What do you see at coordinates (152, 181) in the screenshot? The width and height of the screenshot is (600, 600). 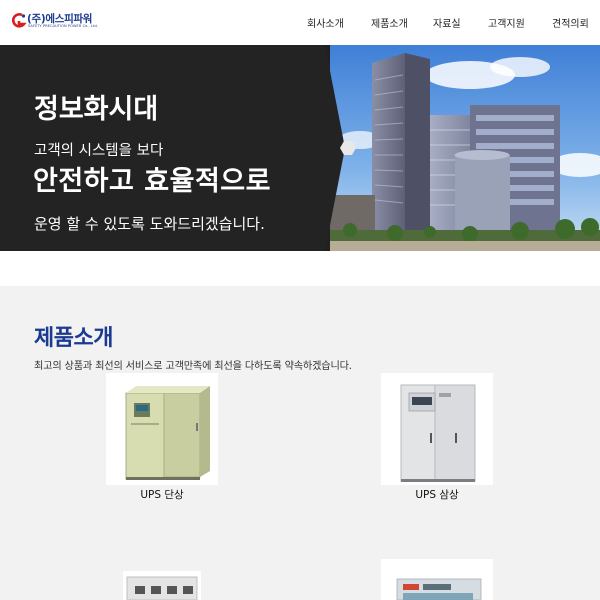 I see `hero-line-2: 안전하고 효율적으로` at bounding box center [152, 181].